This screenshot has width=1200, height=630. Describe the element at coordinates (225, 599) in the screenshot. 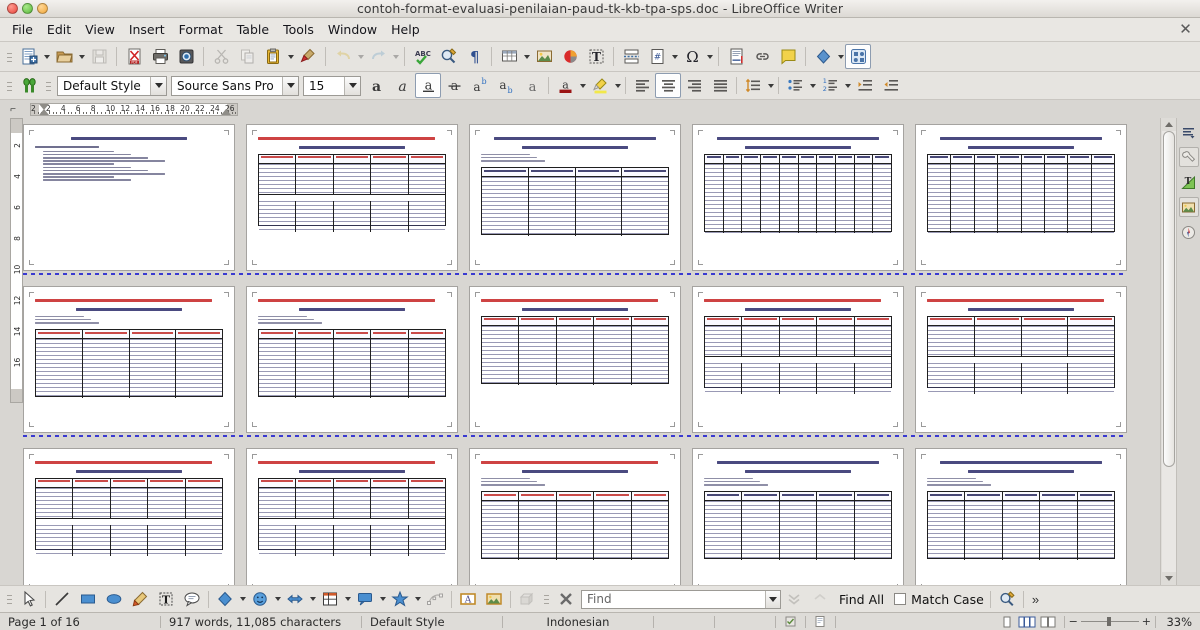

I see `basic-shapes-icon` at that location.